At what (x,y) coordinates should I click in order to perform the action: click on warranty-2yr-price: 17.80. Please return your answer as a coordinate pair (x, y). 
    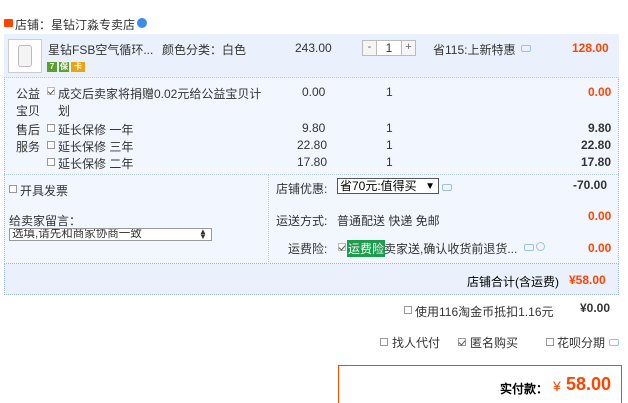
    Looking at the image, I should click on (312, 162).